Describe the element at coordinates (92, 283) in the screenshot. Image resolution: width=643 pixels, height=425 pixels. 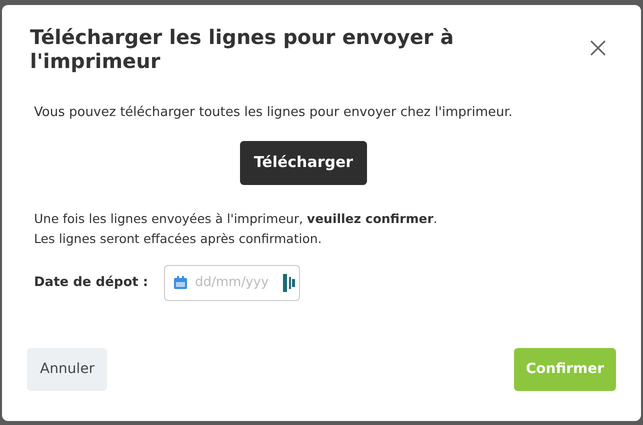
I see `date-label: Date de dépot :` at that location.